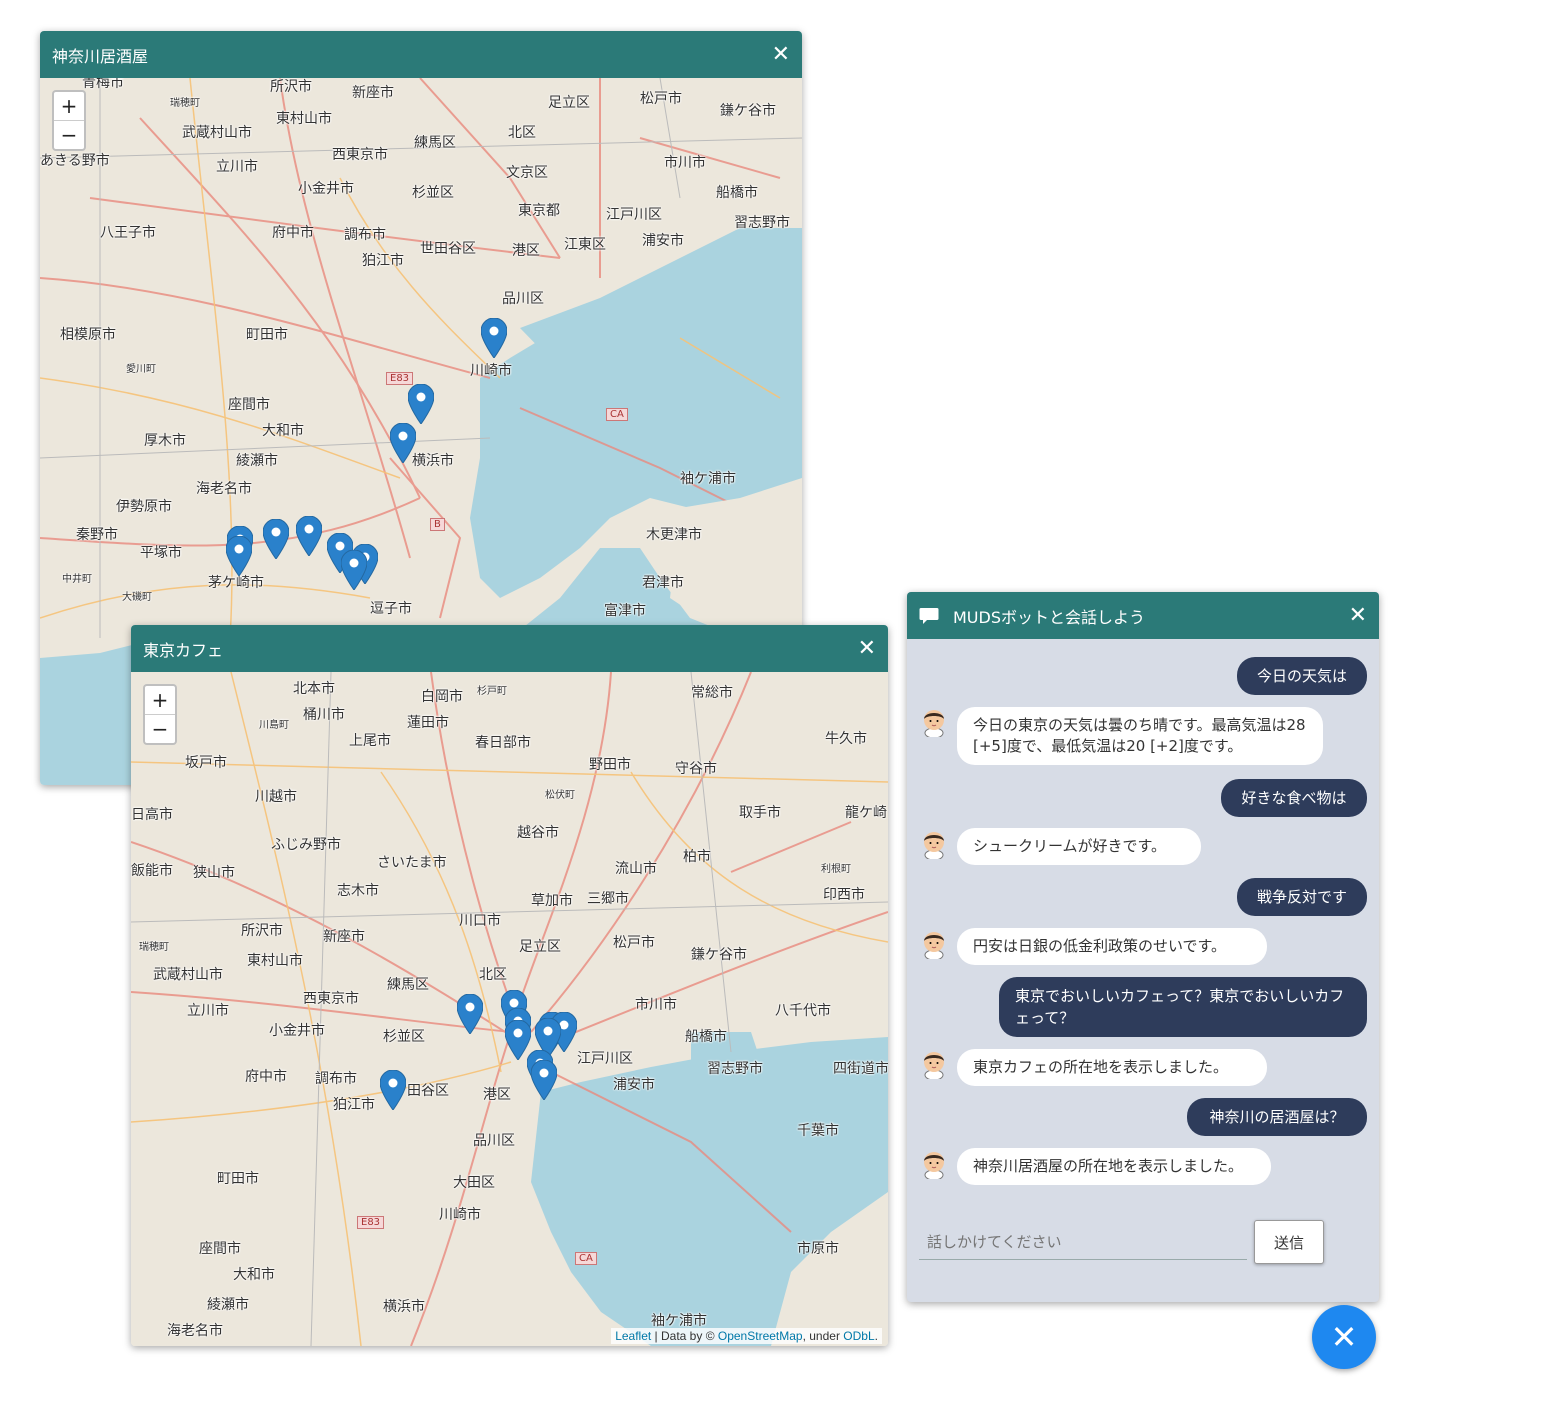 This screenshot has height=1406, width=1558. I want to click on map-label: 新座市, so click(344, 937).